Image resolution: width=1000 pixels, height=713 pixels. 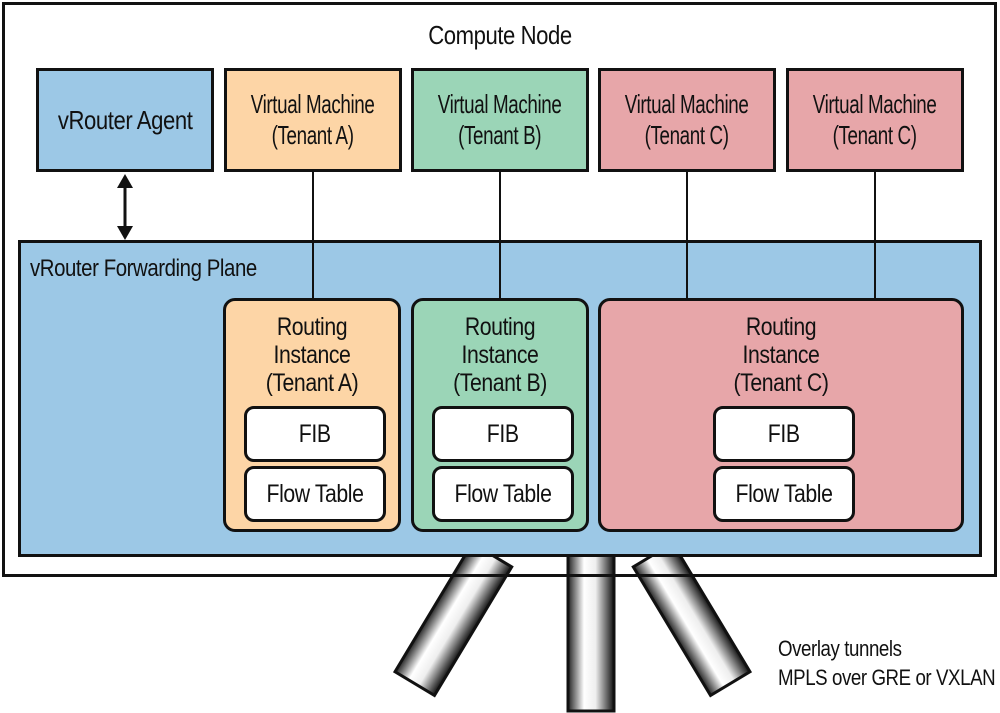 I want to click on compute-node-title: Compute Node, so click(x=500, y=35).